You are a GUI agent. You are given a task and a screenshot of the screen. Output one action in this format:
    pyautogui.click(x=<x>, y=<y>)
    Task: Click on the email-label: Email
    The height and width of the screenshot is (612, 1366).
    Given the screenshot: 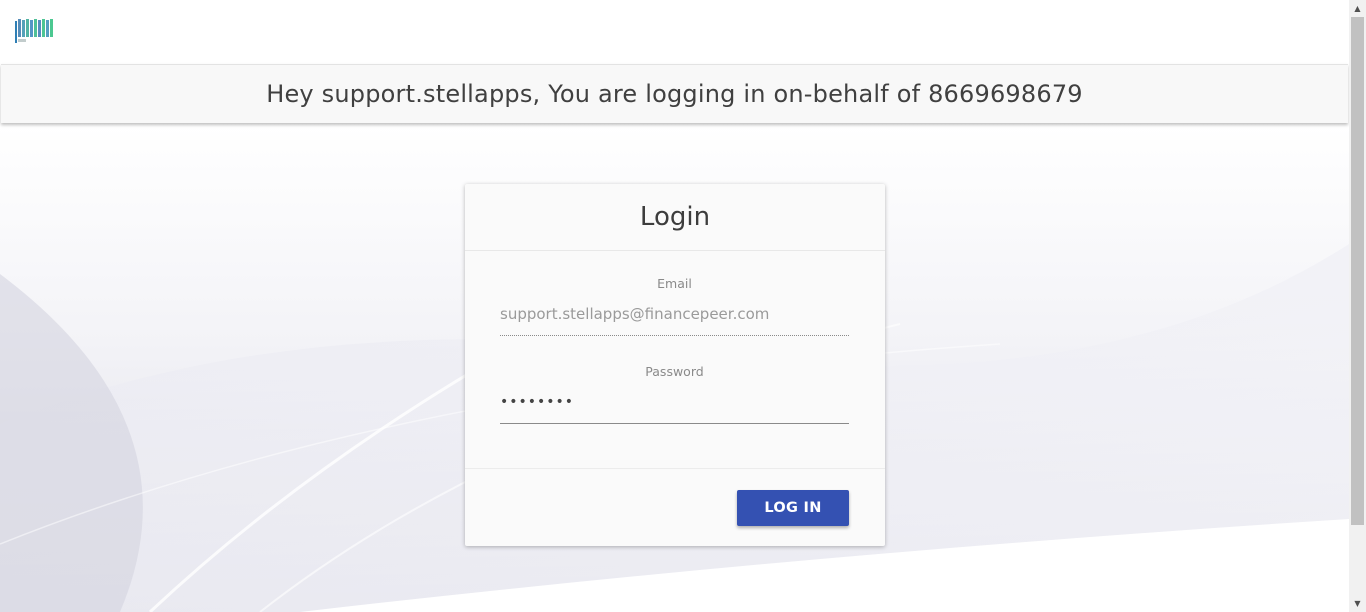 What is the action you would take?
    pyautogui.click(x=674, y=283)
    